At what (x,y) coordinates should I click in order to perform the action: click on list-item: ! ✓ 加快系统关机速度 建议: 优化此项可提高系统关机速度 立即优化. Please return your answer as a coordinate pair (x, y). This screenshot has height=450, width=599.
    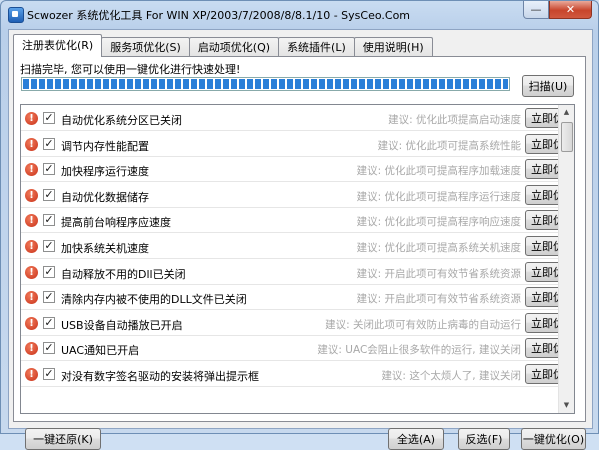
    Looking at the image, I should click on (297, 246).